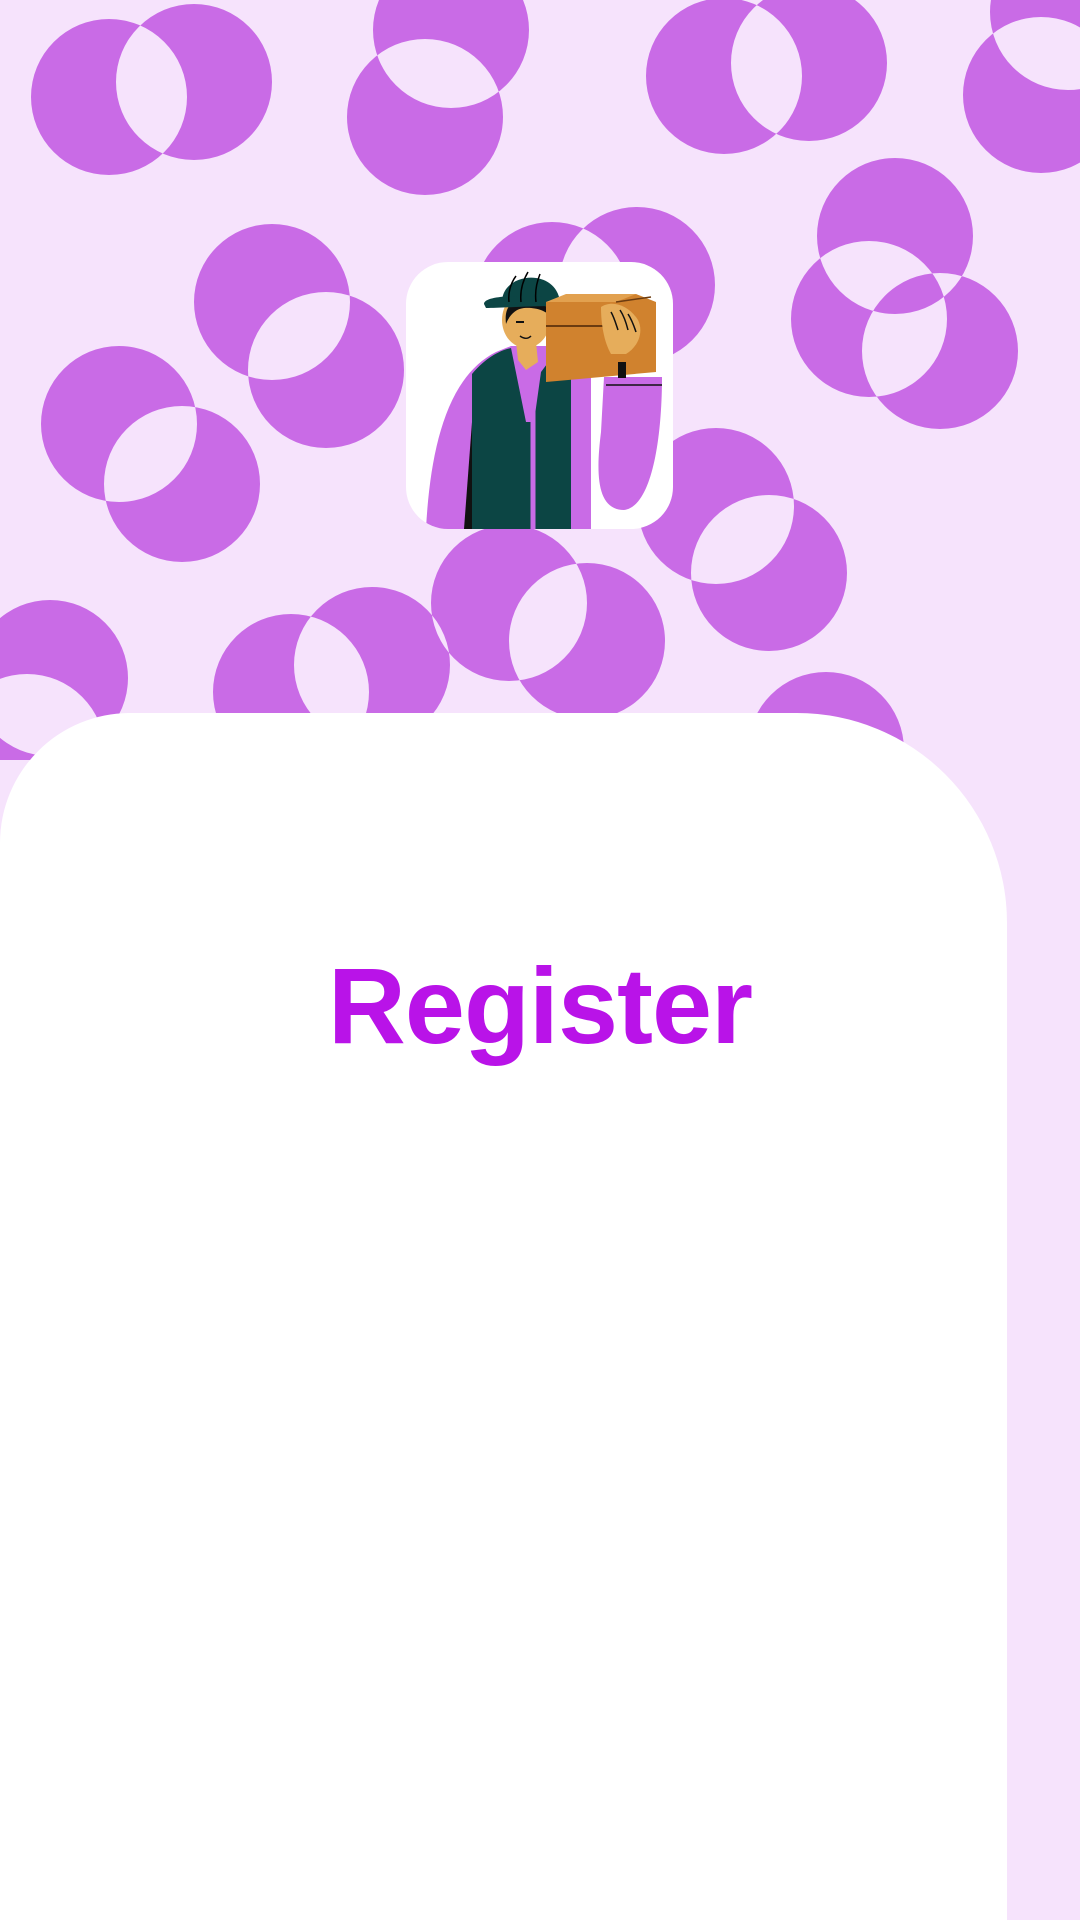  I want to click on delivery-worker-illustration, so click(539, 395).